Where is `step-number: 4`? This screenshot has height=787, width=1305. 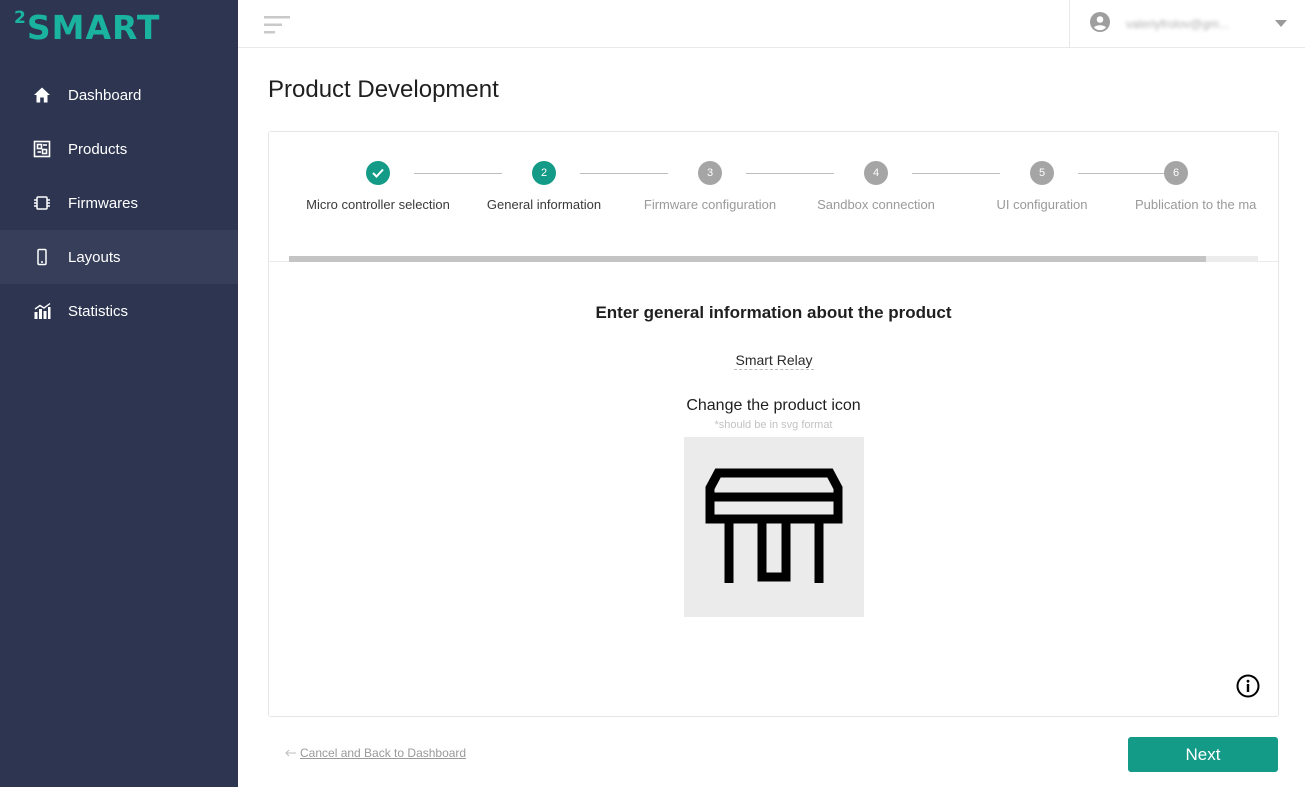
step-number: 4 is located at coordinates (876, 173).